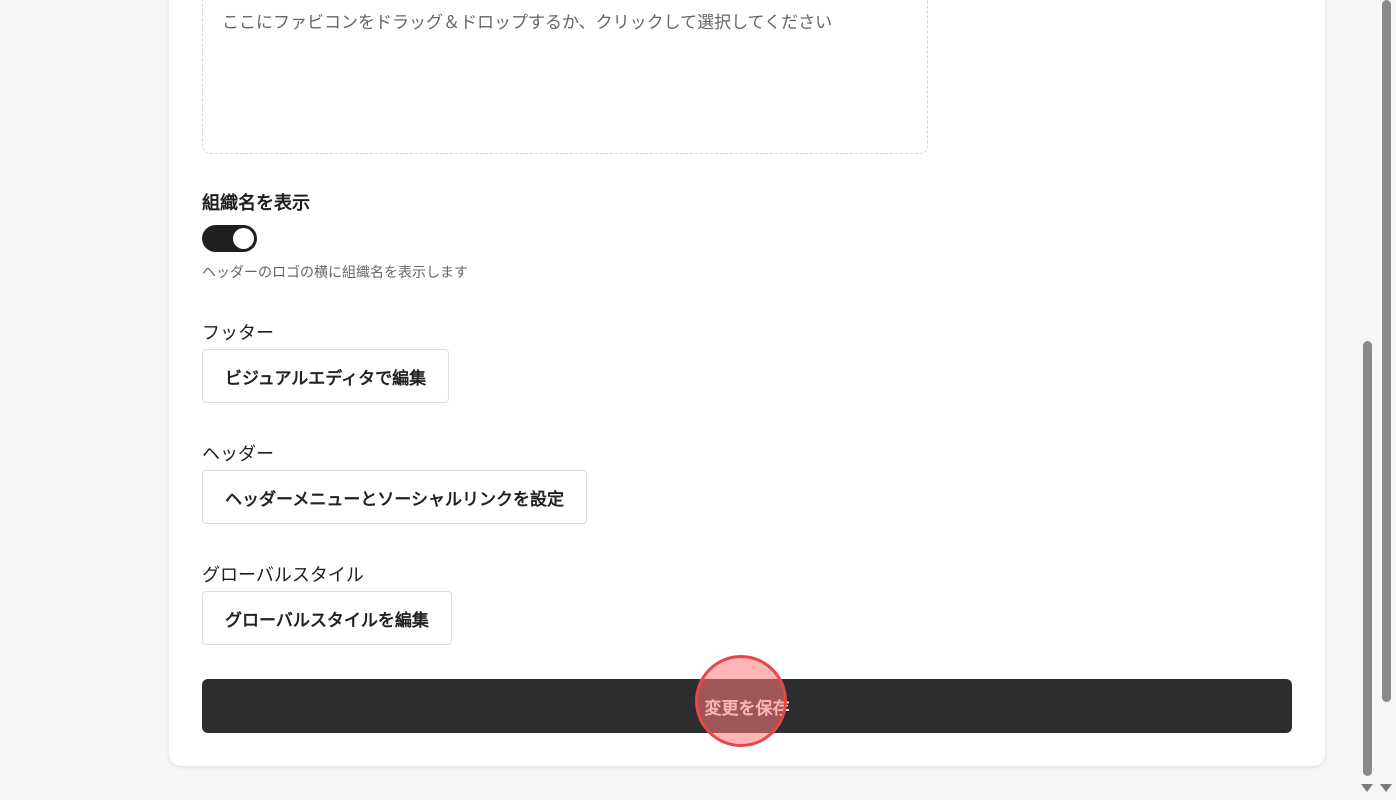 This screenshot has height=800, width=1396. Describe the element at coordinates (238, 333) in the screenshot. I see `footer-label: フッター` at that location.